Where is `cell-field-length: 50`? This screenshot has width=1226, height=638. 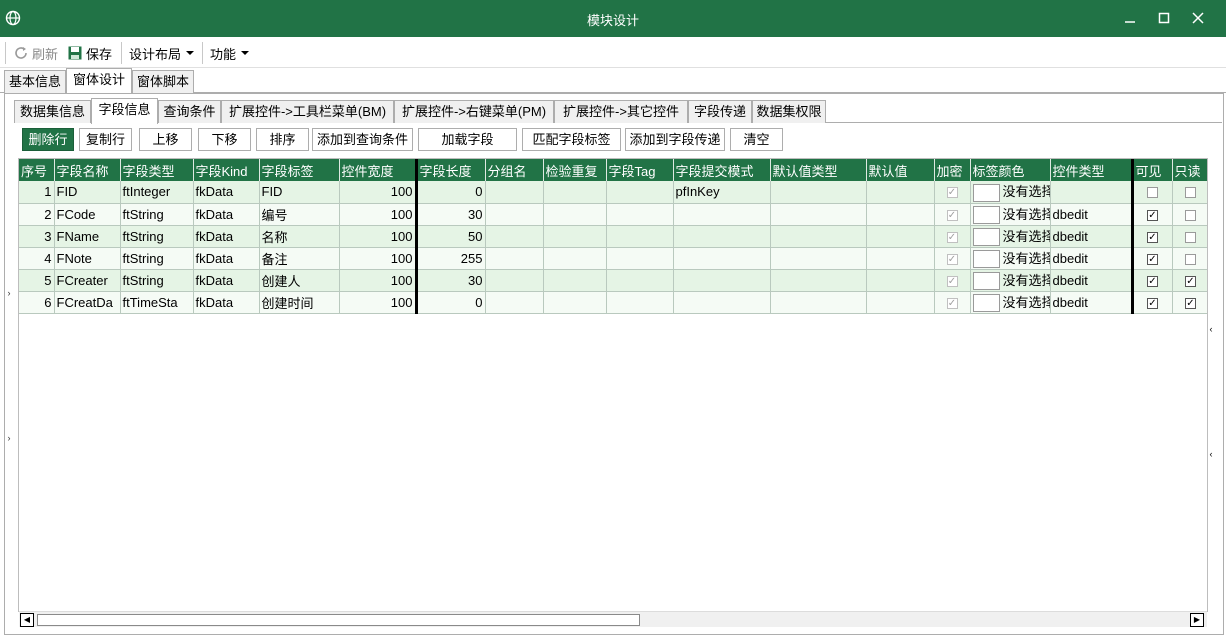
cell-field-length: 50 is located at coordinates (451, 236).